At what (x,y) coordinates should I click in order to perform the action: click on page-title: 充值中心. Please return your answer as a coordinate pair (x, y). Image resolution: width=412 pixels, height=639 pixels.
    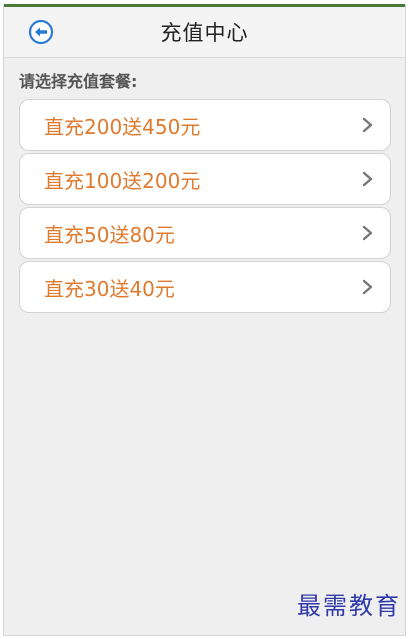
    Looking at the image, I should click on (204, 33).